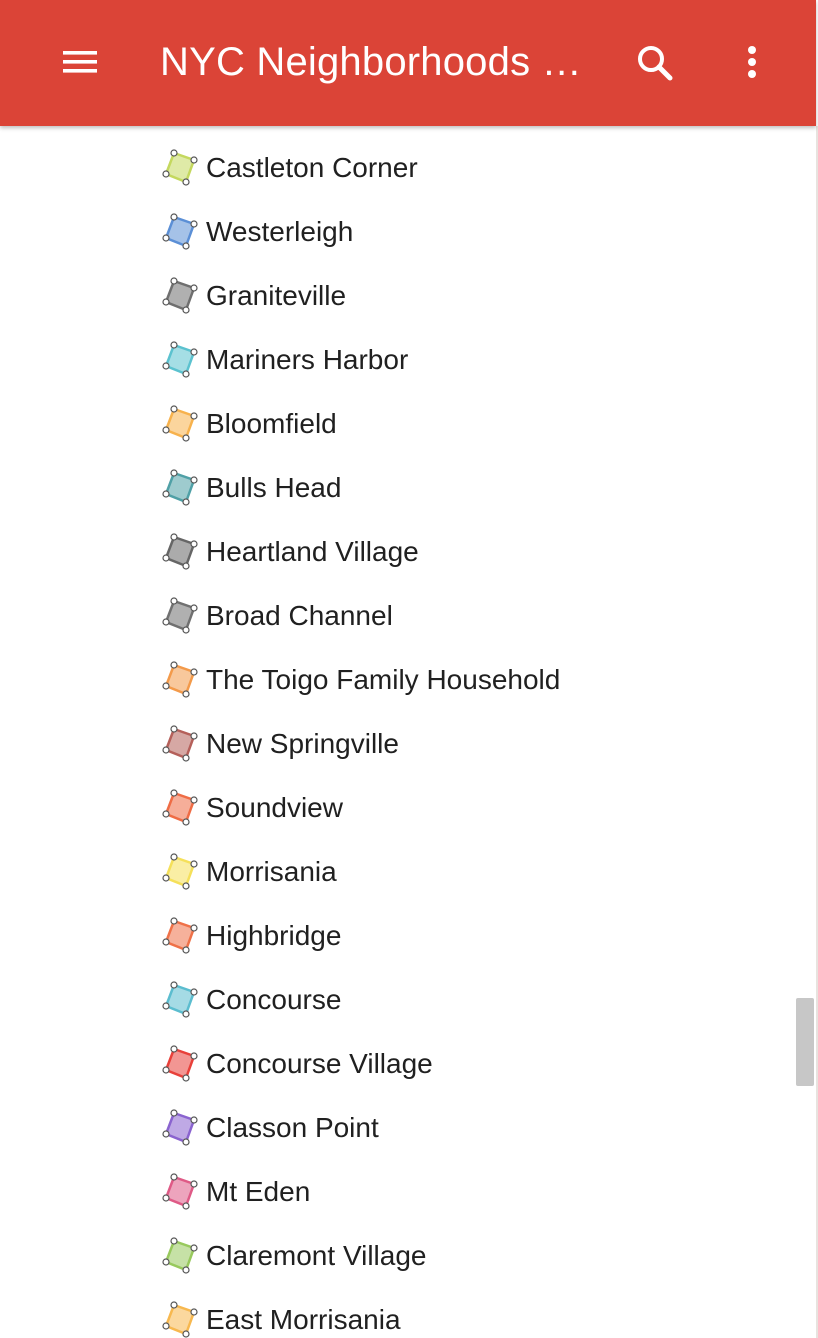  Describe the element at coordinates (258, 1191) in the screenshot. I see `list-item-label: Mt Eden` at that location.